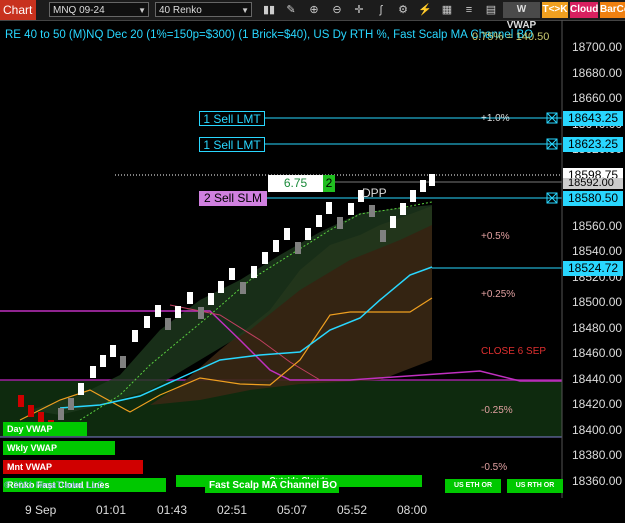 The image size is (625, 523). What do you see at coordinates (514, 351) in the screenshot?
I see `close-level-label: CLOSE 6 SEP` at bounding box center [514, 351].